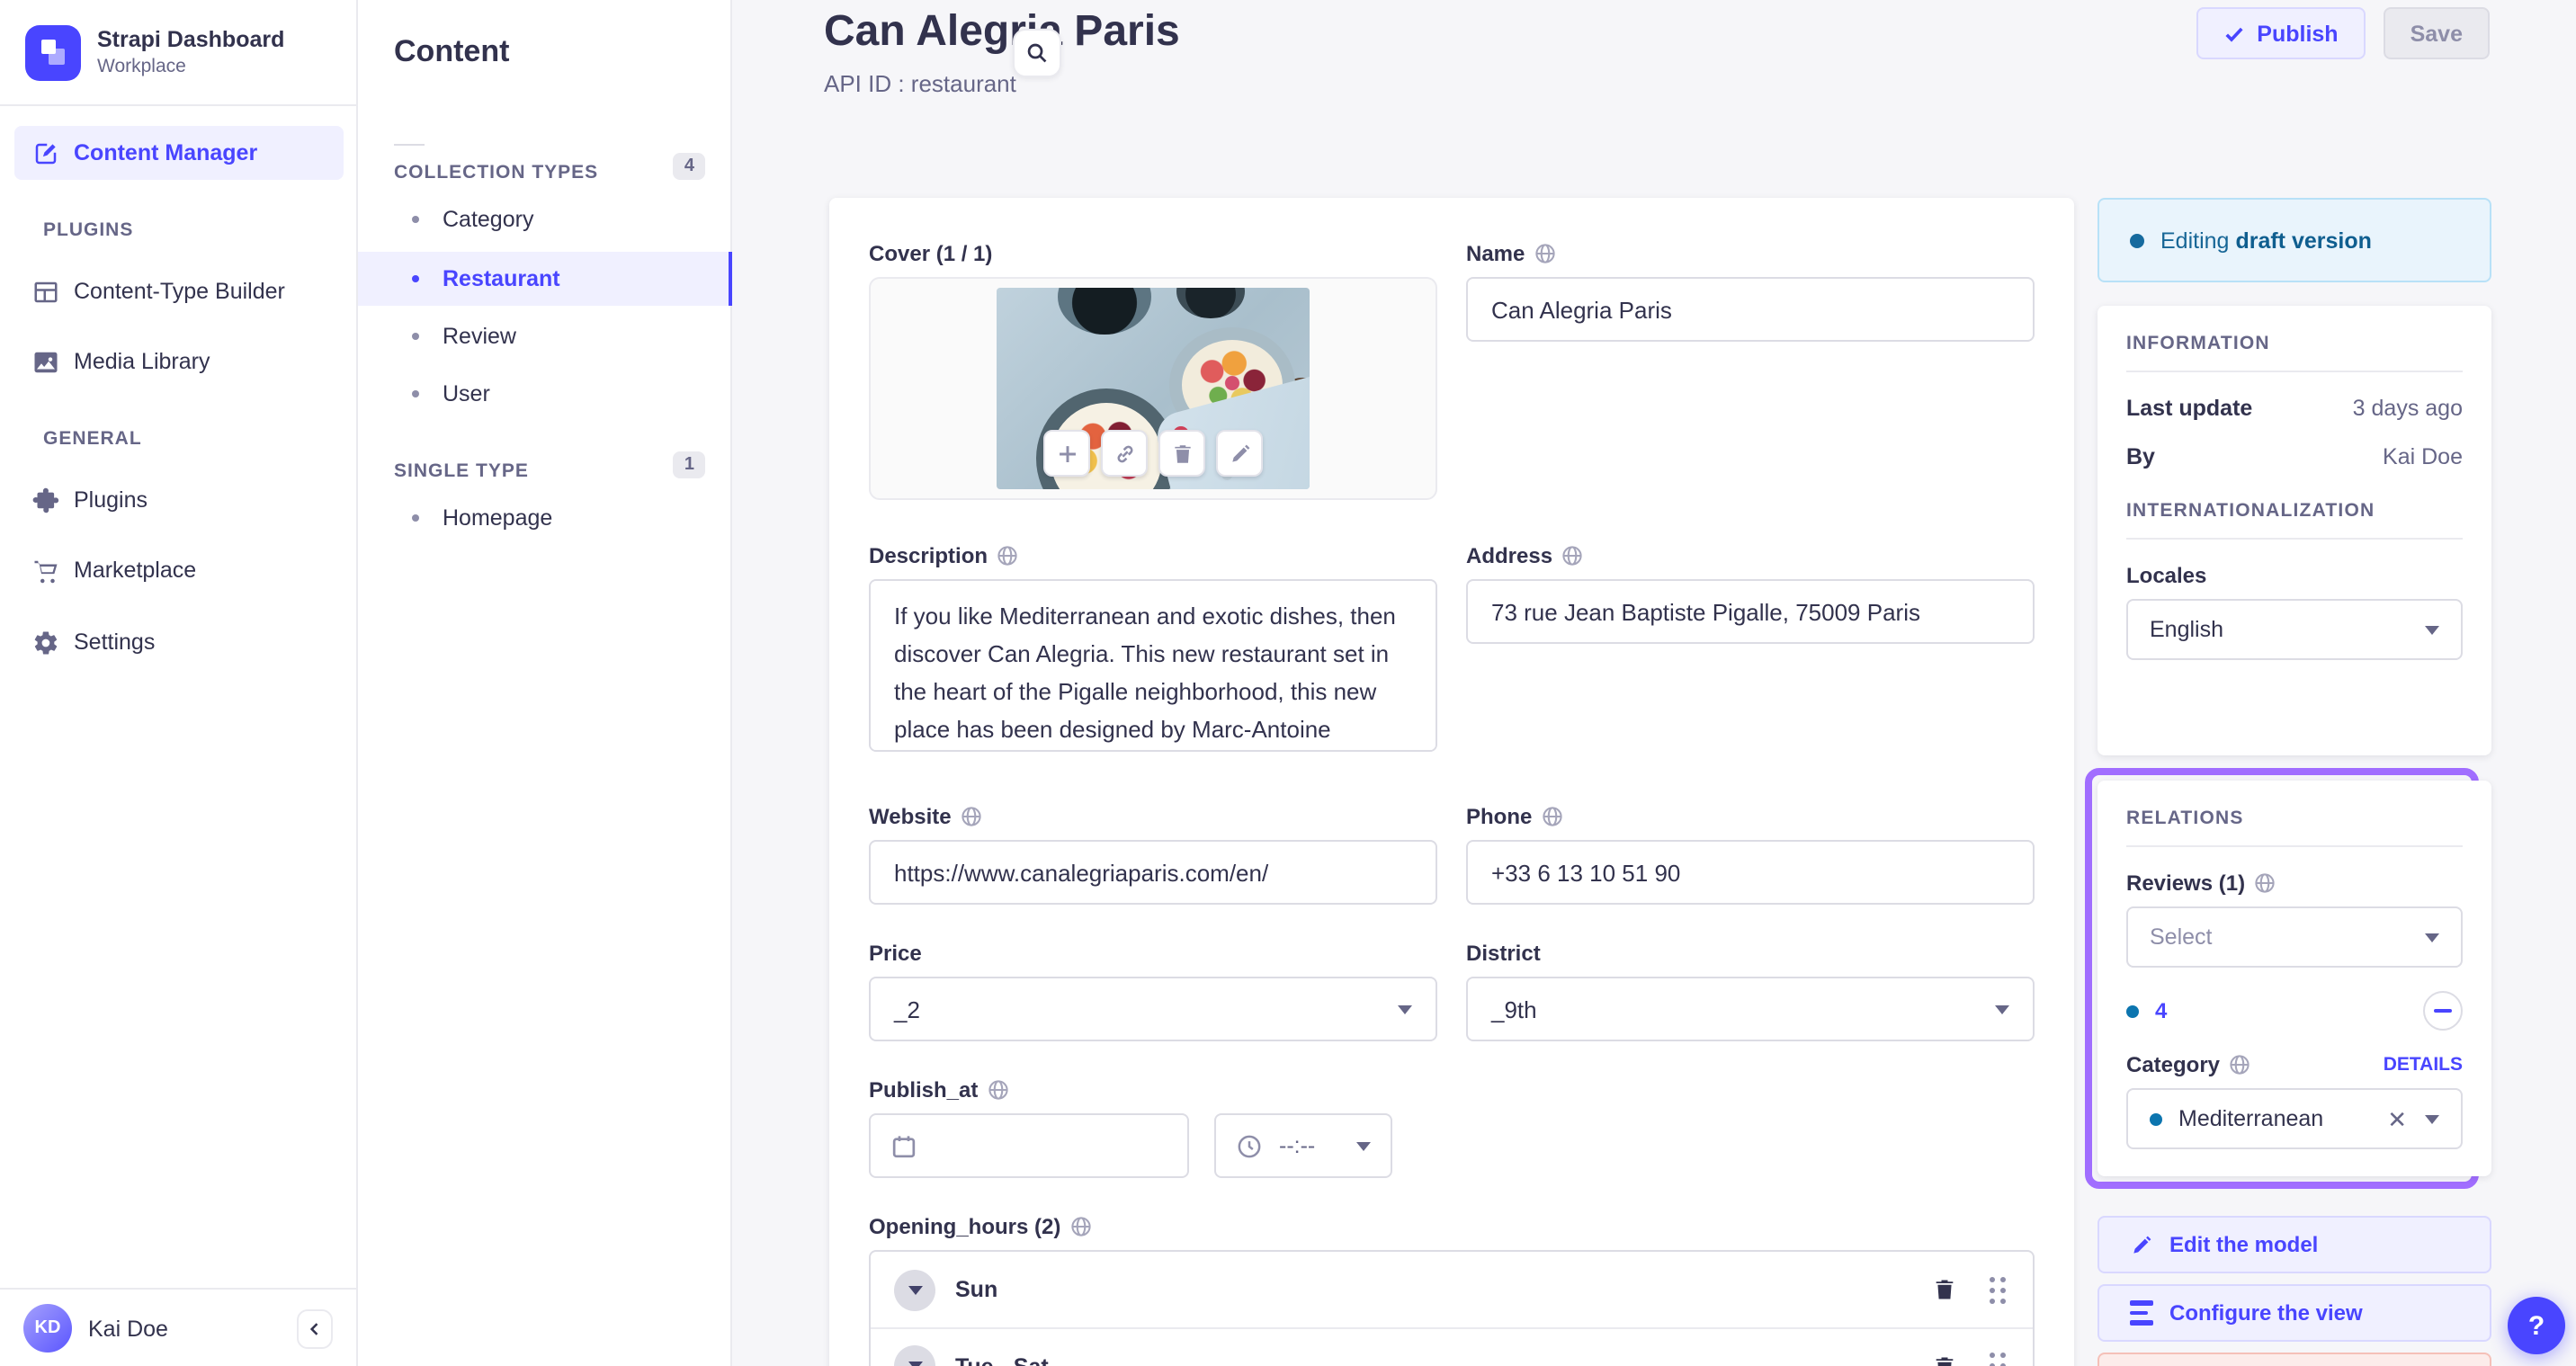  I want to click on subnav-item-label: Homepage, so click(498, 518).